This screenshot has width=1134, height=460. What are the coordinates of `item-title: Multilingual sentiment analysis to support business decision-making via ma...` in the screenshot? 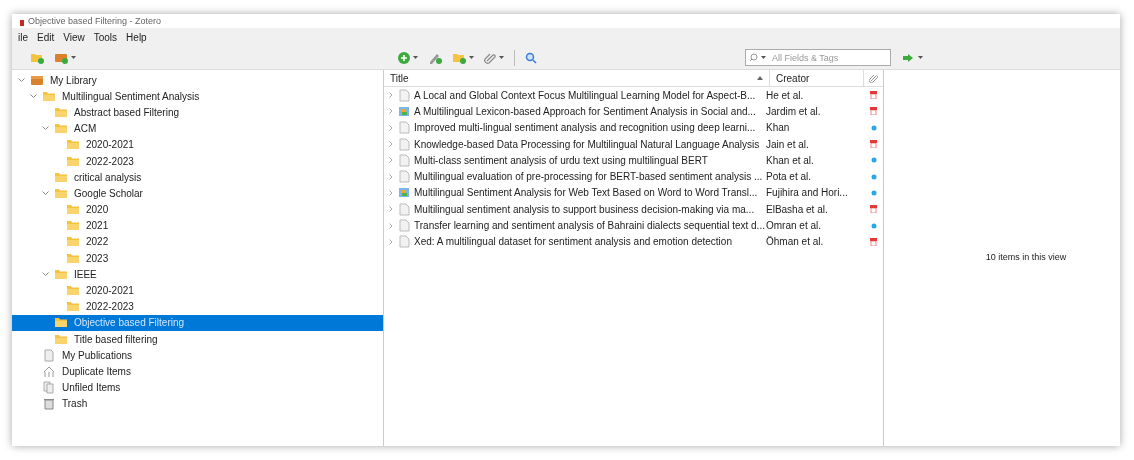 It's located at (590, 209).